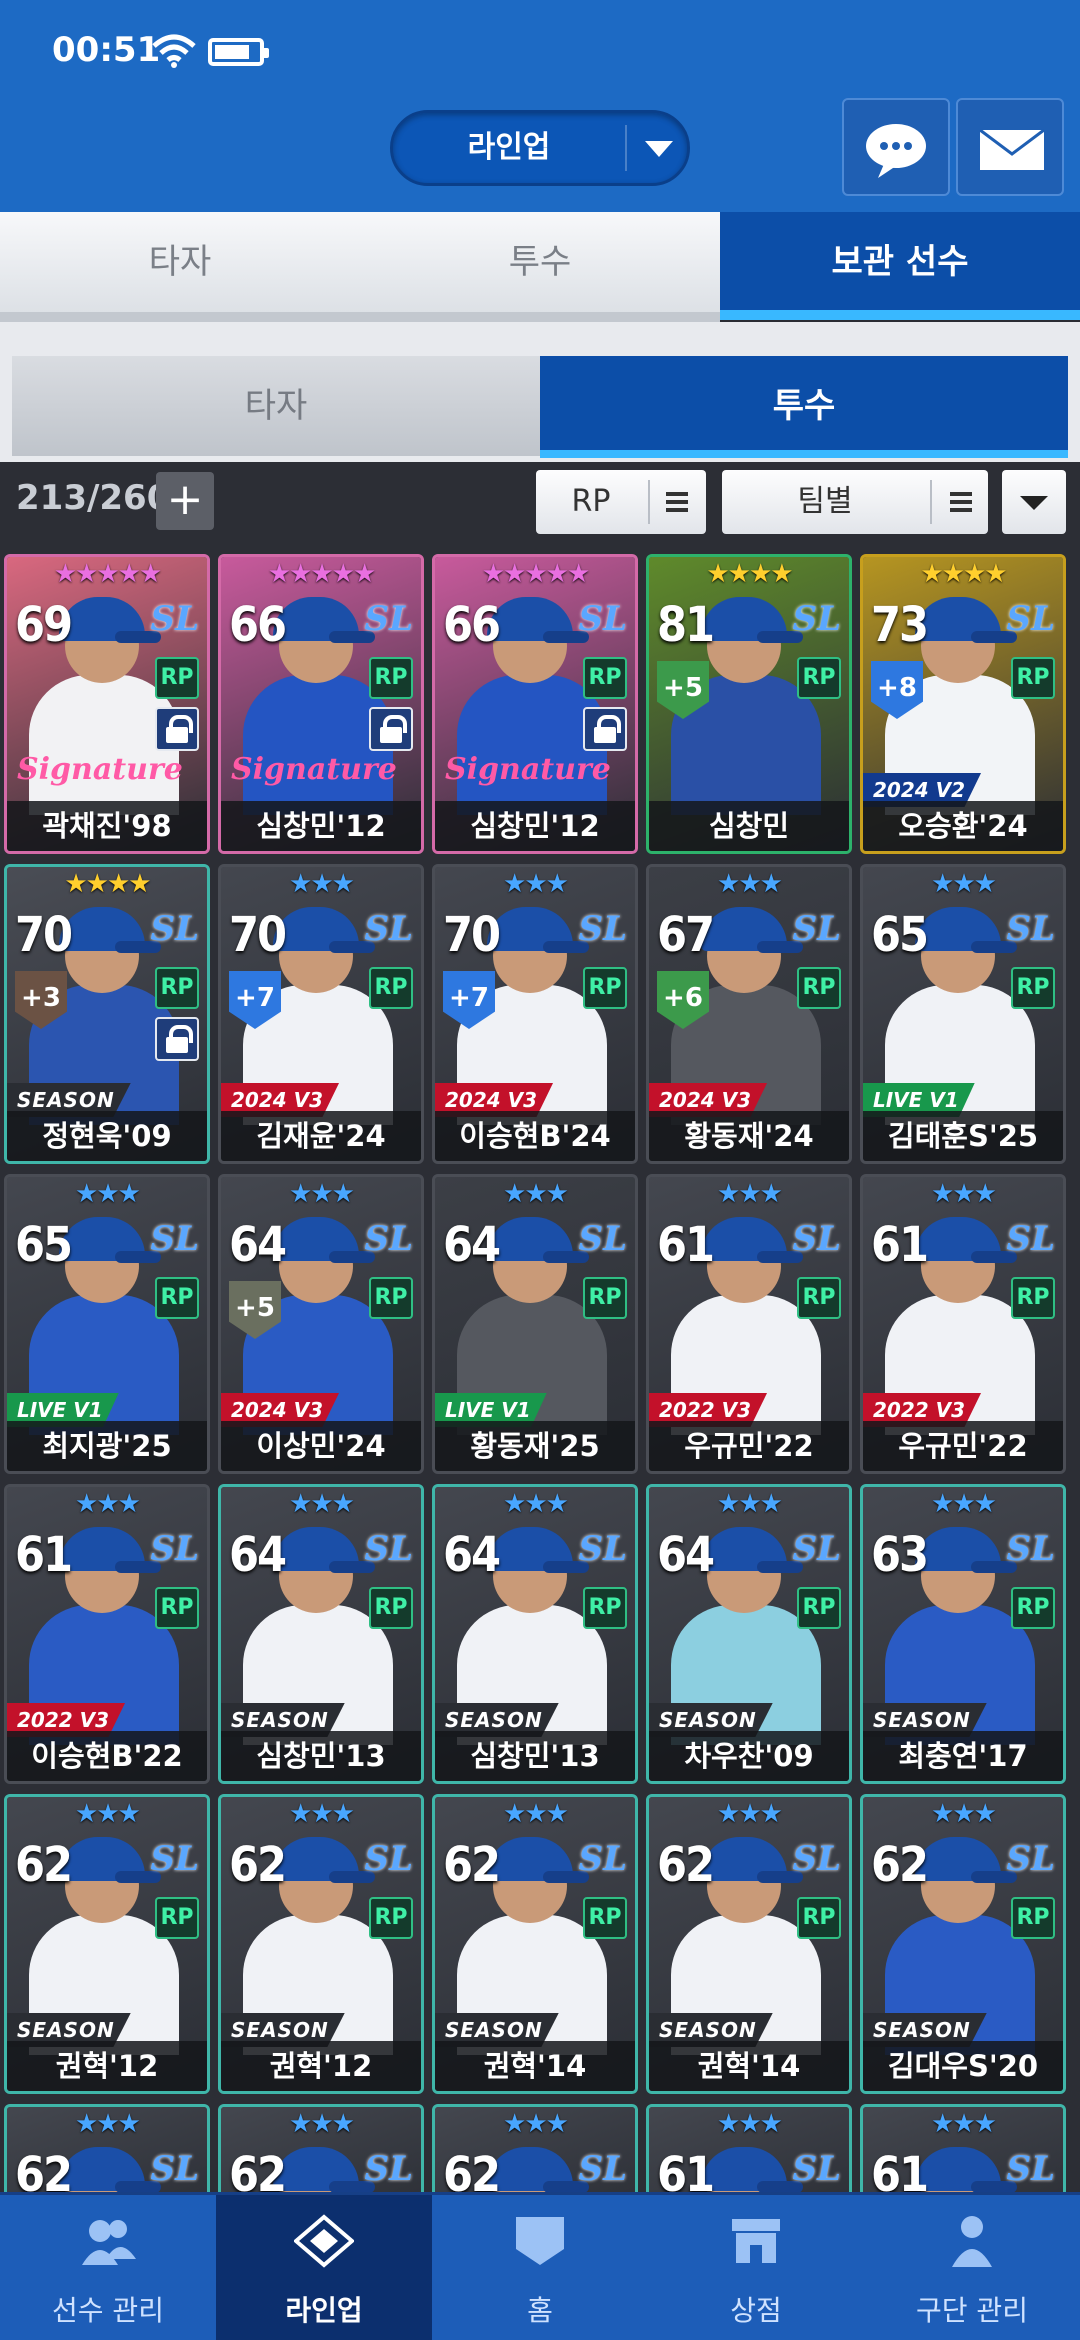 The image size is (1080, 2340). What do you see at coordinates (900, 262) in the screenshot?
I see `tab-stored-players: 보관 선수` at bounding box center [900, 262].